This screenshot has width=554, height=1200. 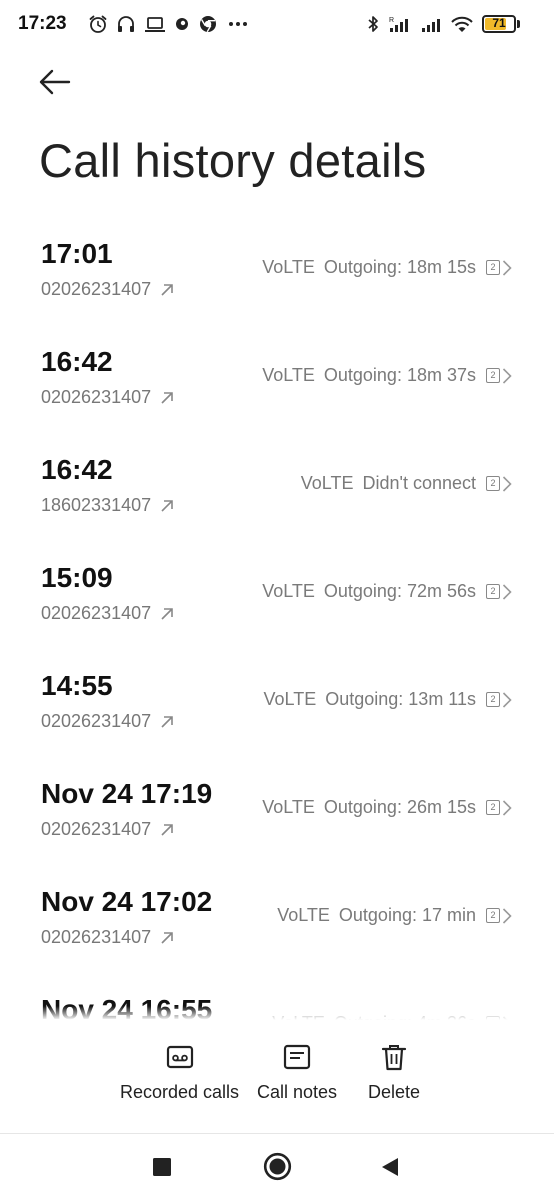 I want to click on nav-back-button, so click(x=390, y=1169).